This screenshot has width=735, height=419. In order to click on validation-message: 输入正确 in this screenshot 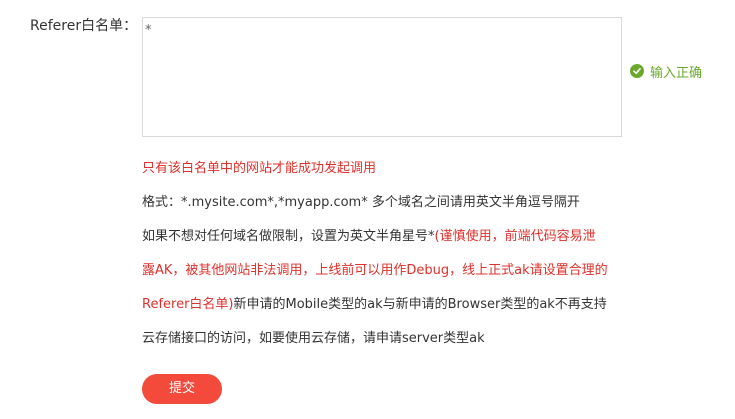, I will do `click(666, 71)`.